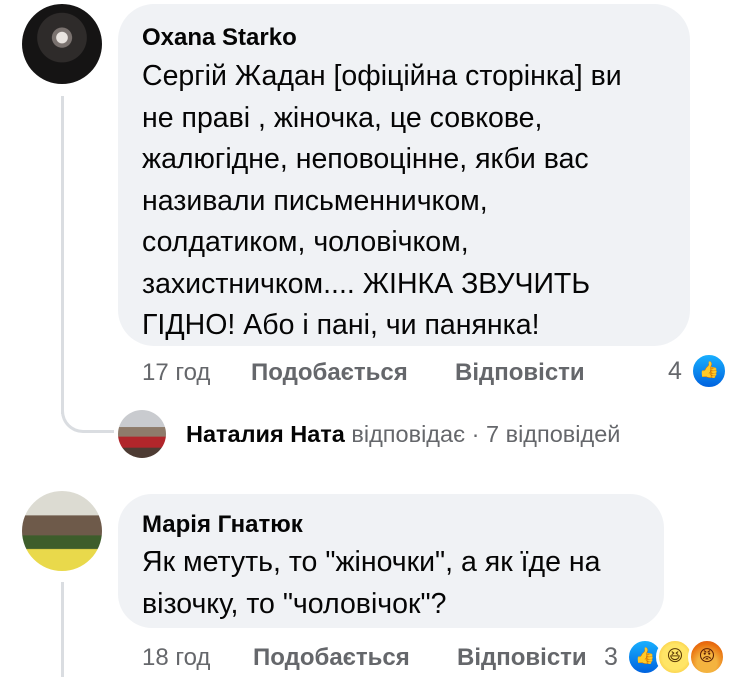 This screenshot has height=677, width=750. Describe the element at coordinates (675, 371) in the screenshot. I see `reaction-count: 4` at that location.